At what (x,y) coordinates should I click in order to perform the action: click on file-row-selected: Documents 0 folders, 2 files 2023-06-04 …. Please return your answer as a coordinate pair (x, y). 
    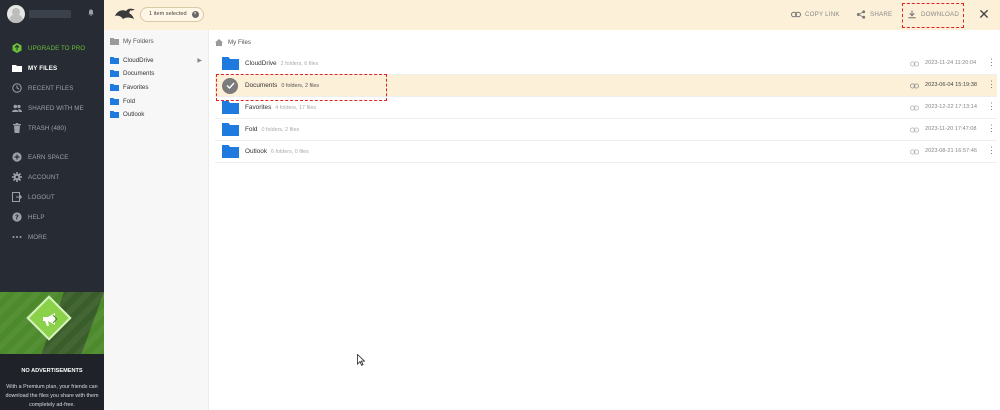
    Looking at the image, I should click on (606, 86).